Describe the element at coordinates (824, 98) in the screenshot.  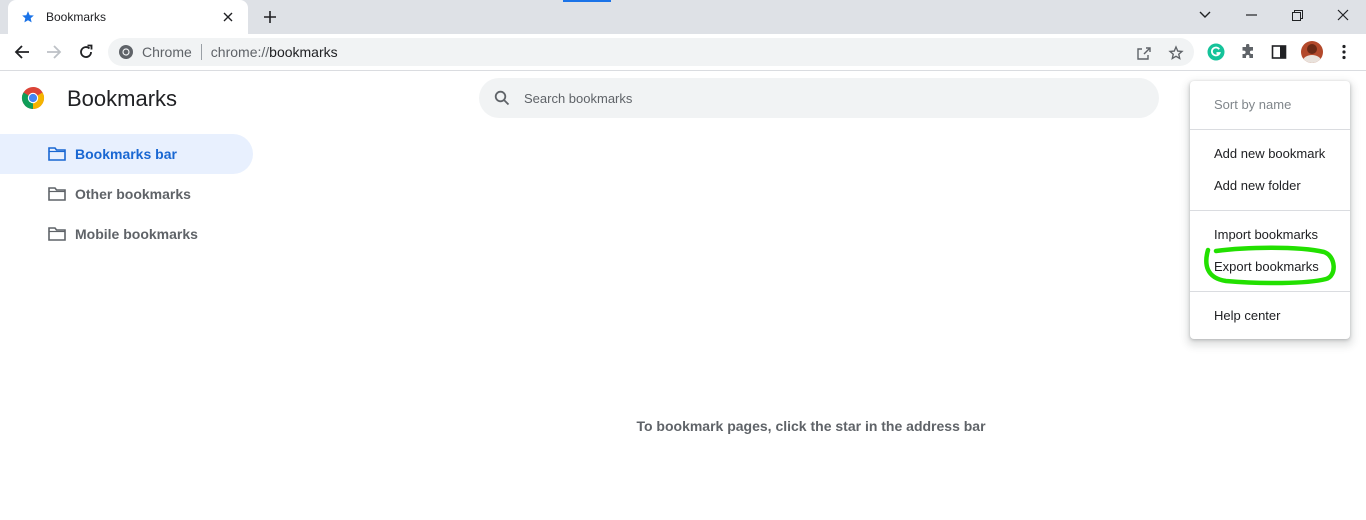
I see `search-input` at that location.